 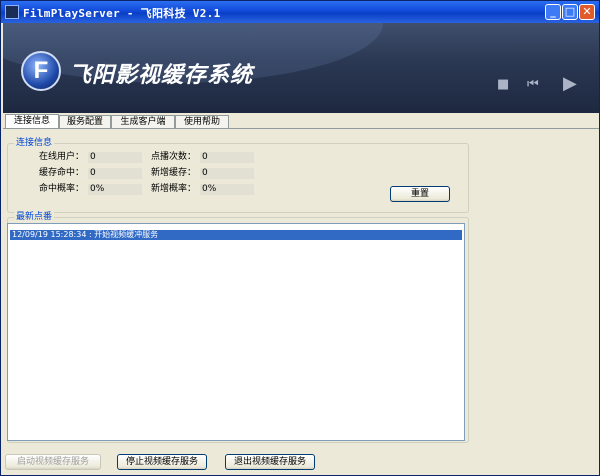 I want to click on exit-service-button: 退出视频缓存服务, so click(x=270, y=462).